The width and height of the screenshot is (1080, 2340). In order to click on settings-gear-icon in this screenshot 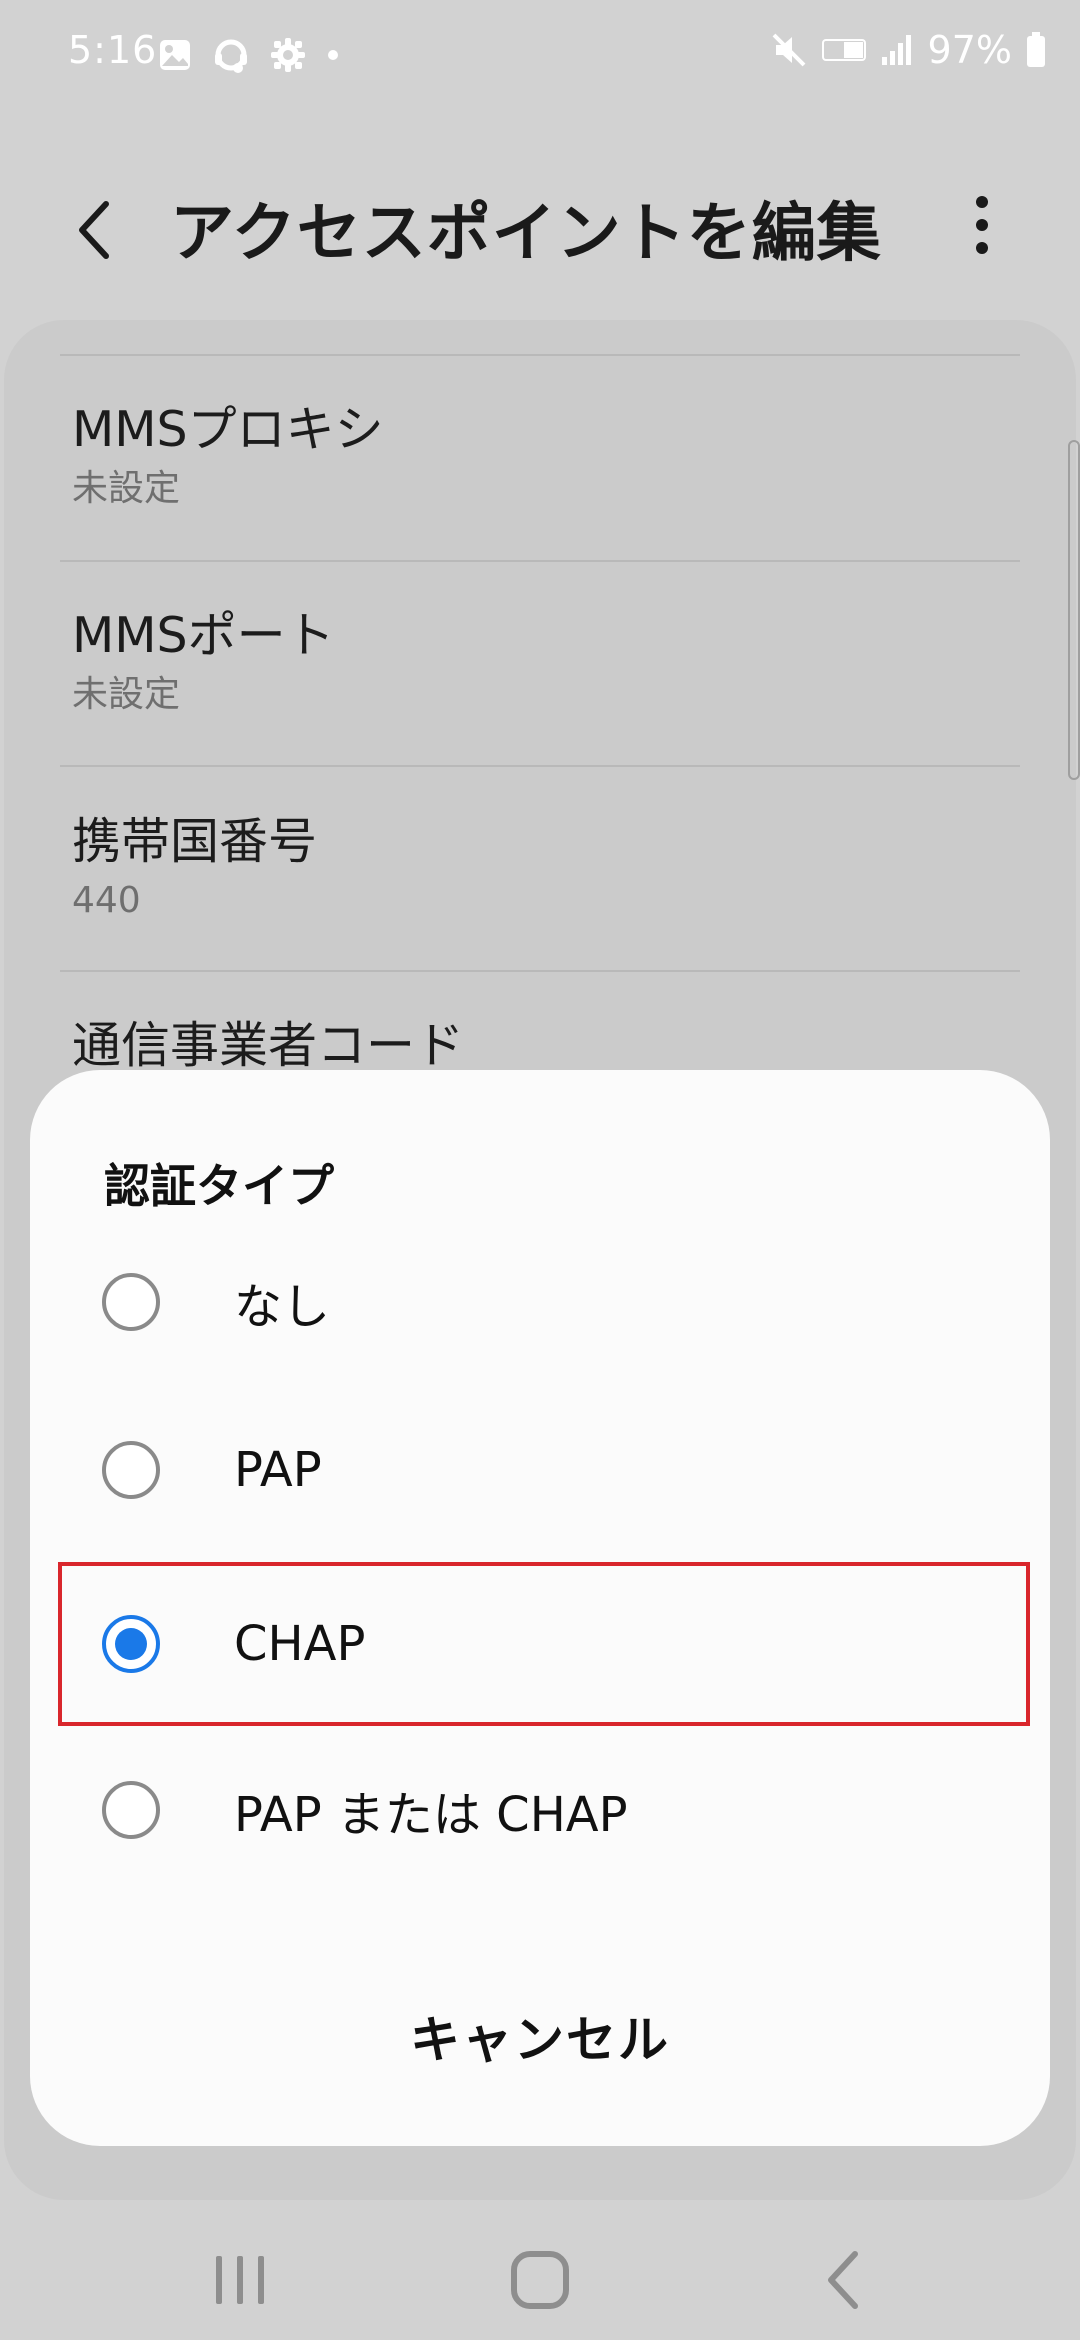, I will do `click(288, 55)`.